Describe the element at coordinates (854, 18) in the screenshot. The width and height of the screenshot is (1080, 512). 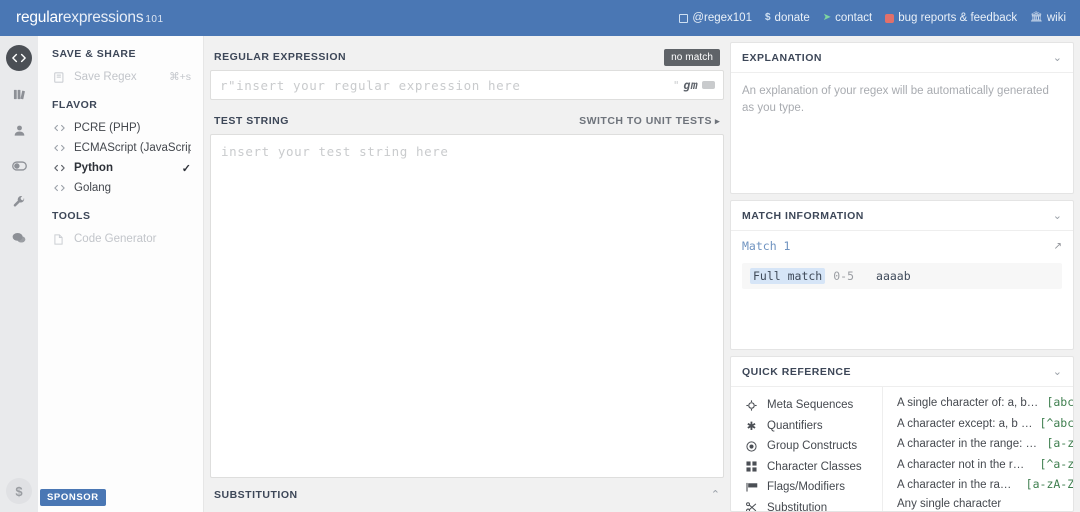
I see `nav-label-contact: contact` at that location.